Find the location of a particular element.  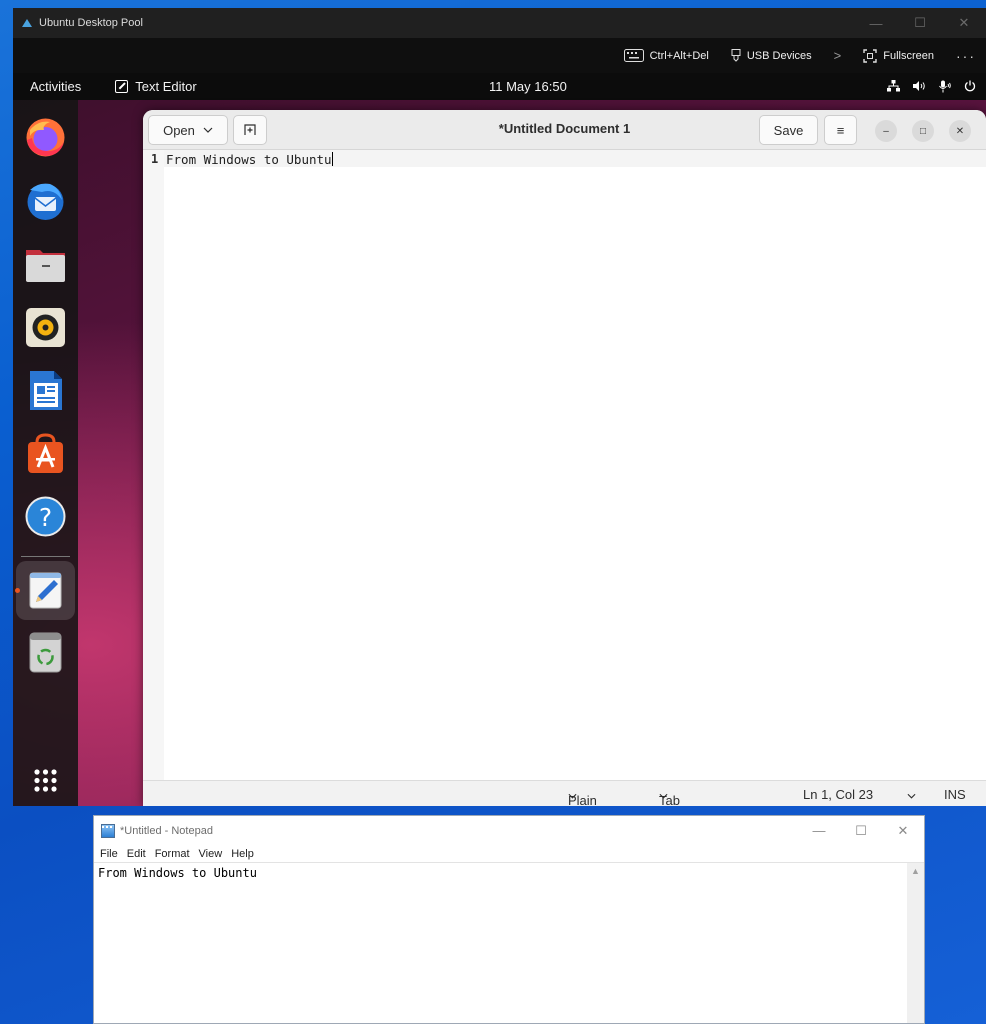

maximize-icon: □ is located at coordinates (923, 131).